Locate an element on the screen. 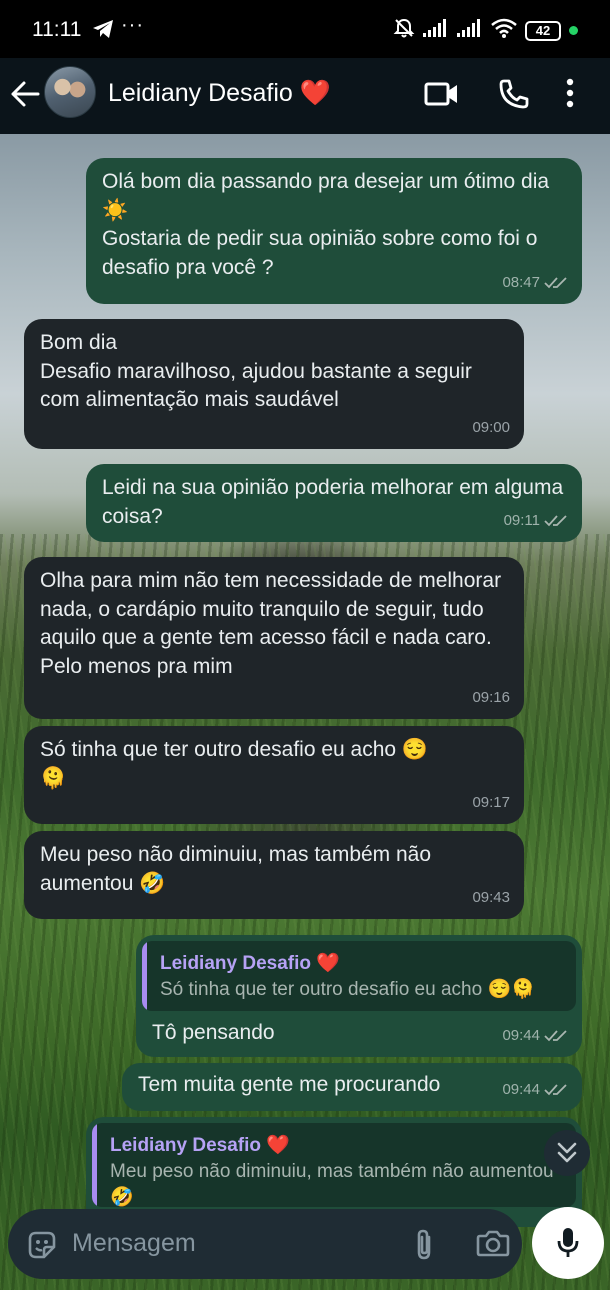 This screenshot has width=610, height=1290. voice-record-button is located at coordinates (568, 1243).